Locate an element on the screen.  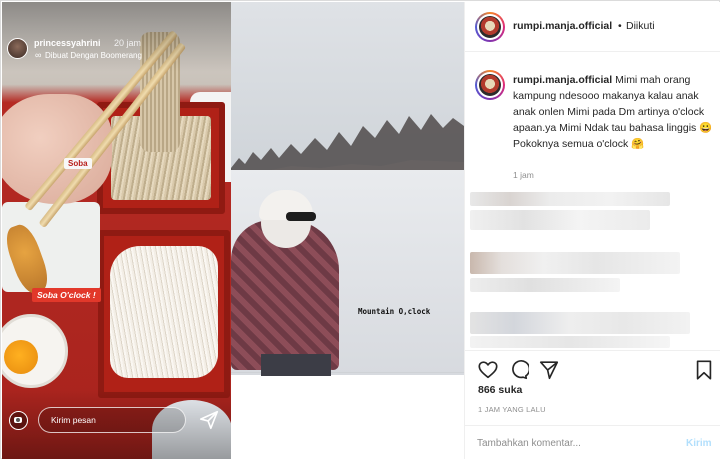
person-sunglasses is located at coordinates (301, 216).